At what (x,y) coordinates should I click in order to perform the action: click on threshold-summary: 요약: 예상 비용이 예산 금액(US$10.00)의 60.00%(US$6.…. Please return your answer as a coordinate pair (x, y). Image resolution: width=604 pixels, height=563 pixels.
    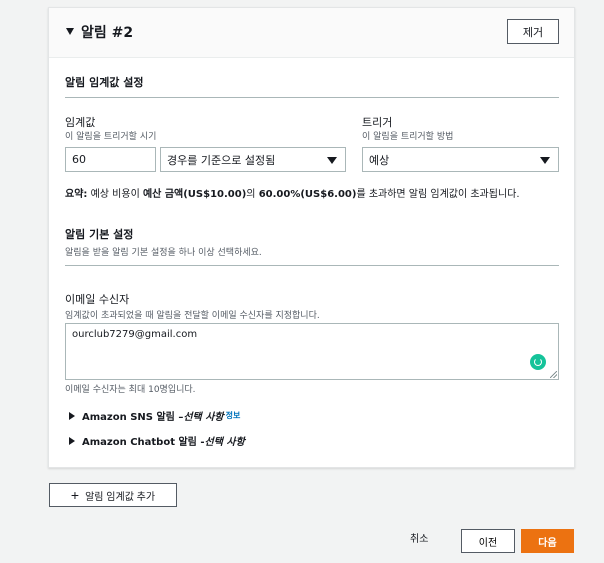
    Looking at the image, I should click on (292, 192).